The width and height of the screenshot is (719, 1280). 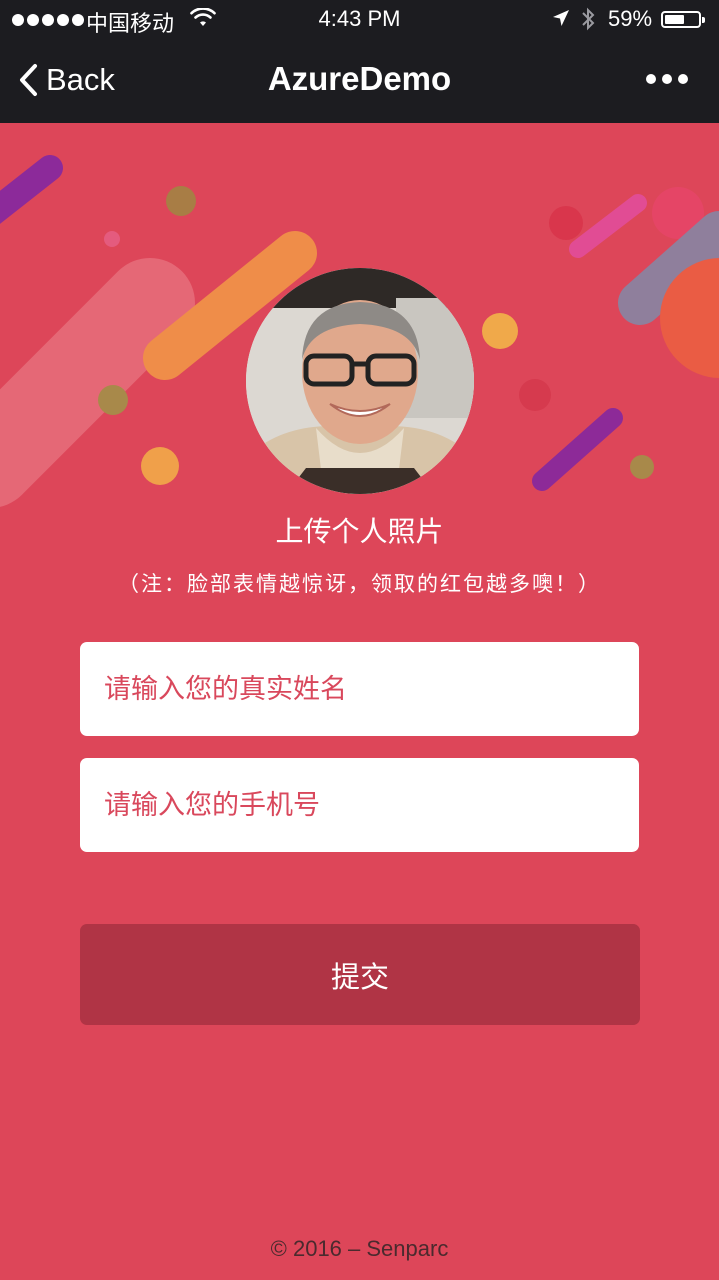 What do you see at coordinates (28, 80) in the screenshot?
I see `chevron-left-icon` at bounding box center [28, 80].